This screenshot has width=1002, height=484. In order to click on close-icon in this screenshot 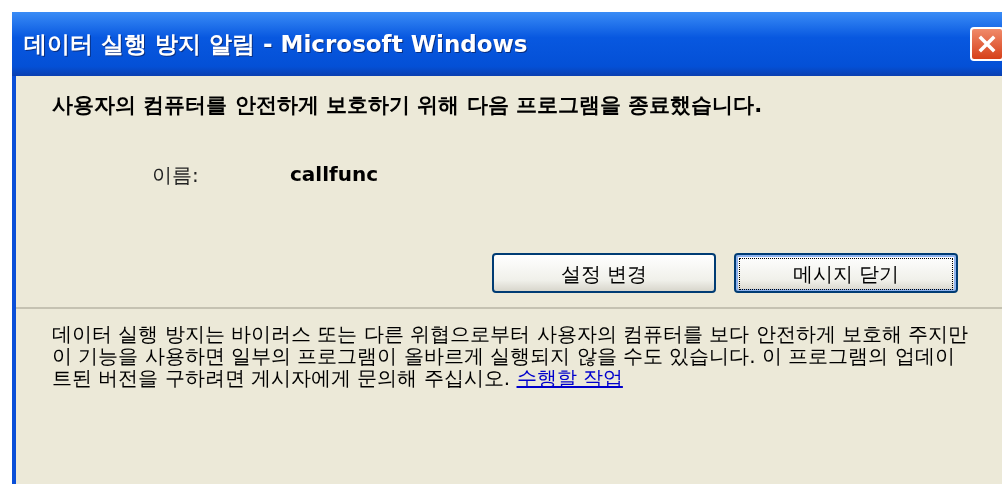, I will do `click(987, 44)`.